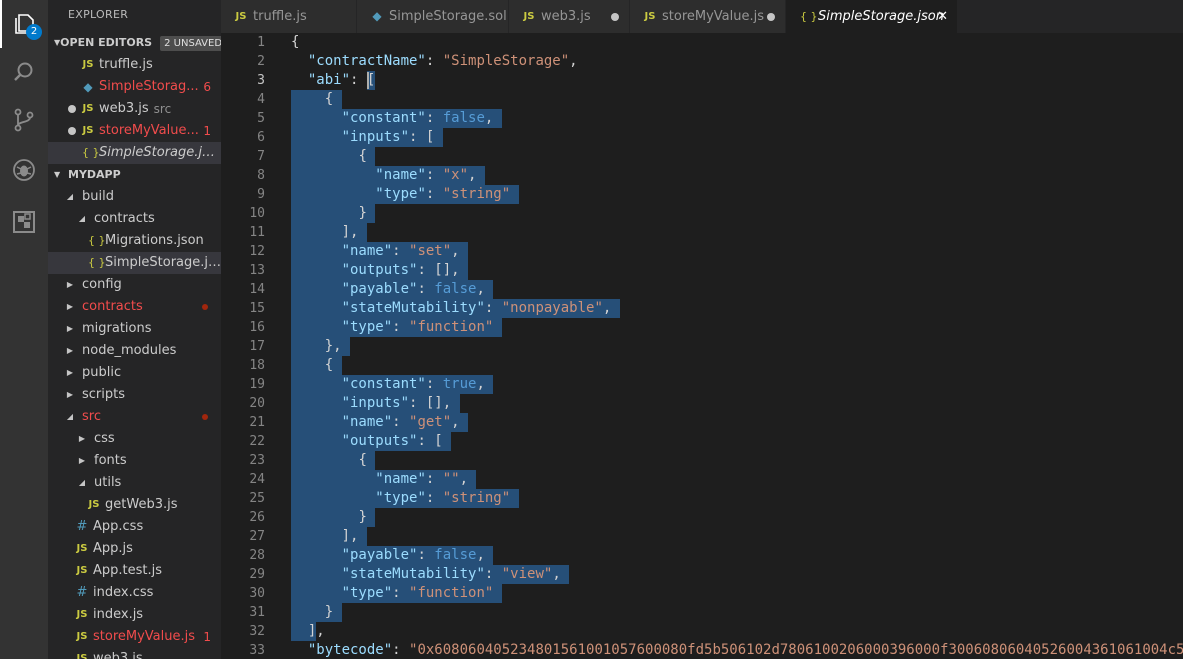  Describe the element at coordinates (134, 593) in the screenshot. I see `tree-item: # index.css` at that location.